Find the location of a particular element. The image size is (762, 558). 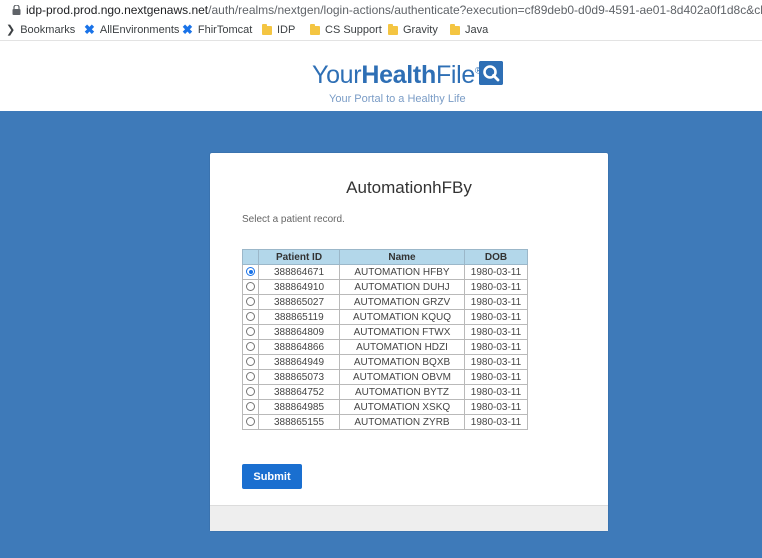

patient-id-cell: 388864671 is located at coordinates (299, 272).